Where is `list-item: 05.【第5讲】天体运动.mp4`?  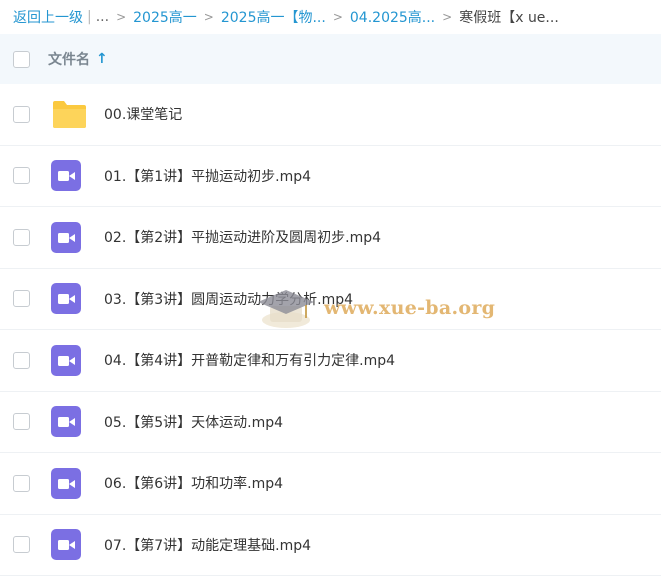 list-item: 05.【第5讲】天体运动.mp4 is located at coordinates (330, 422).